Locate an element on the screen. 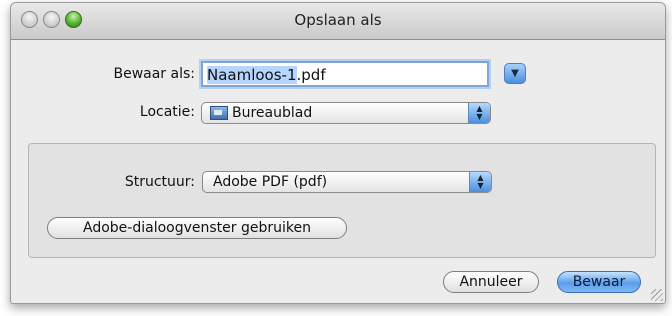 The image size is (672, 316). location-popup: Bureaublad ▲ ▼ is located at coordinates (346, 113).